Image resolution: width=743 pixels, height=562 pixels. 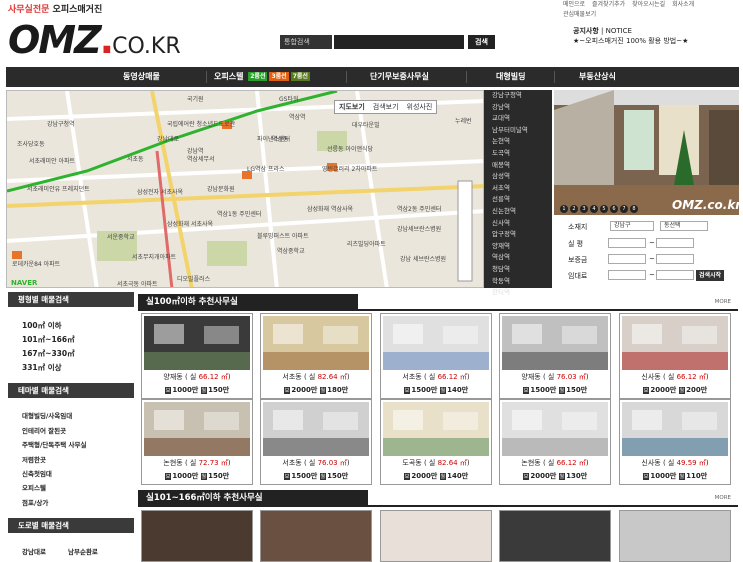 I want to click on link-about: 회사소개, so click(x=683, y=4).